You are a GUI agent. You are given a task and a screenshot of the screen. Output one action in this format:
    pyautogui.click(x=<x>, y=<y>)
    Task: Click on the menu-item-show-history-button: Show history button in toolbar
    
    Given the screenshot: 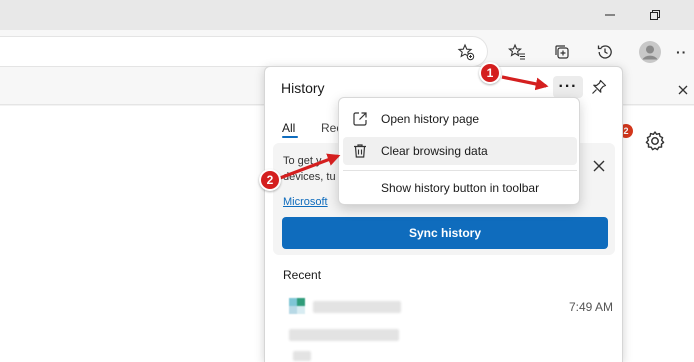 What is the action you would take?
    pyautogui.click(x=460, y=188)
    